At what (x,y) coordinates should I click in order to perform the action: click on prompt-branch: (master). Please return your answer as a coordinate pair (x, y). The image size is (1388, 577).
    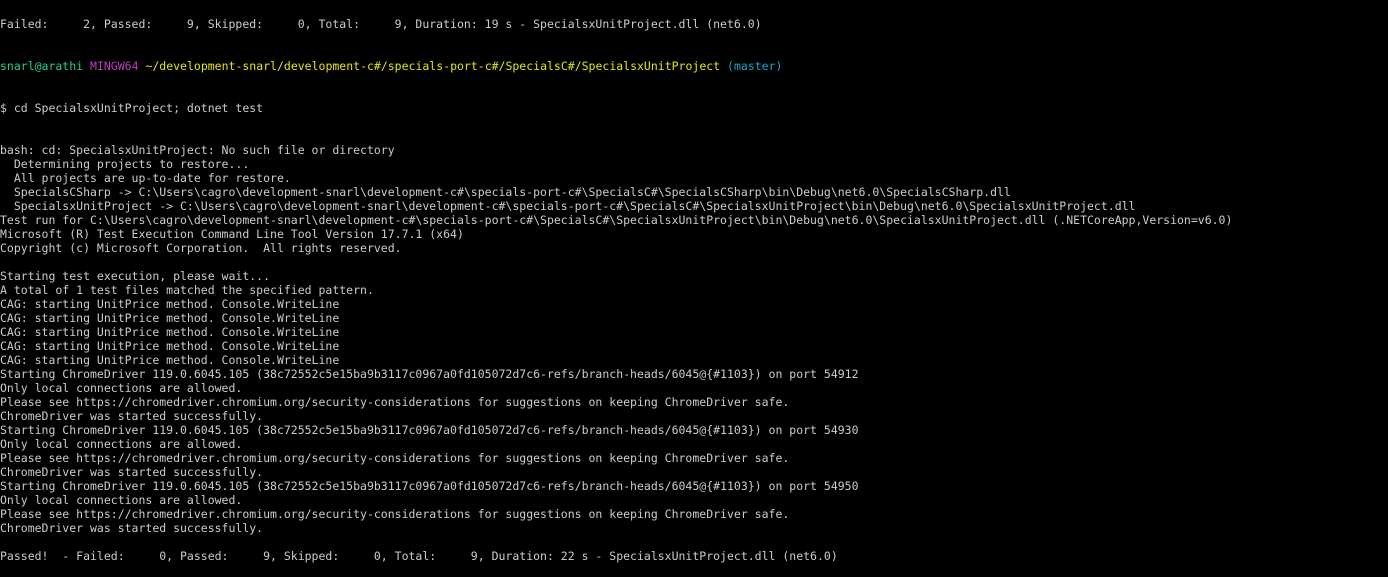
    Looking at the image, I should click on (755, 66).